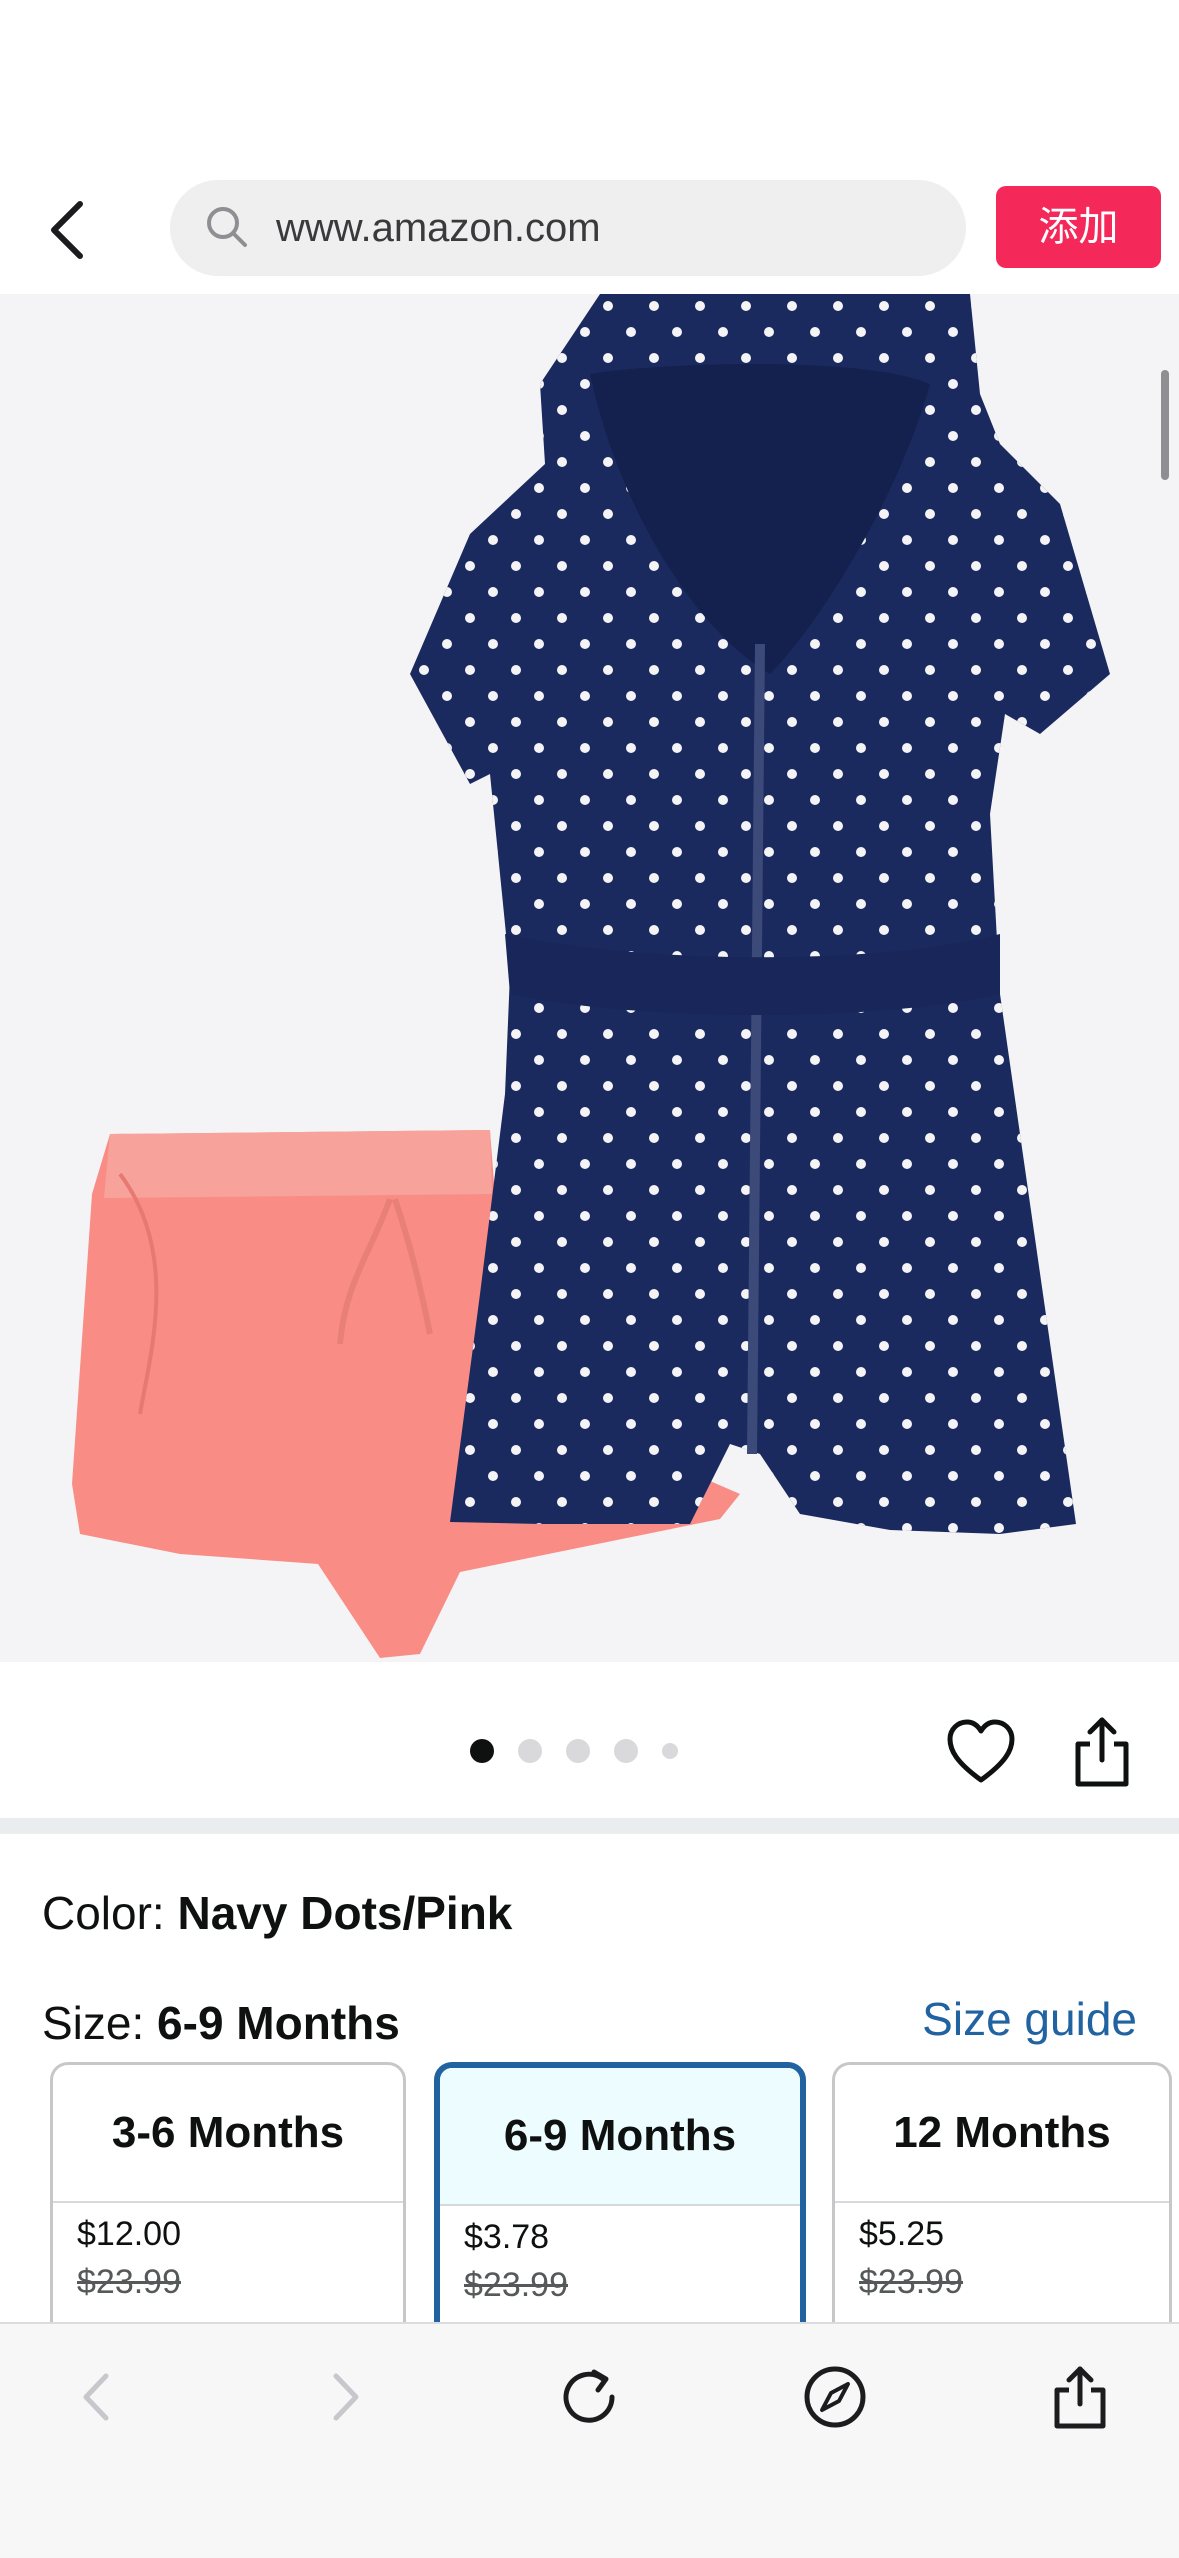 Image resolution: width=1179 pixels, height=2558 pixels. I want to click on toolbar-forward-button, so click(345, 2397).